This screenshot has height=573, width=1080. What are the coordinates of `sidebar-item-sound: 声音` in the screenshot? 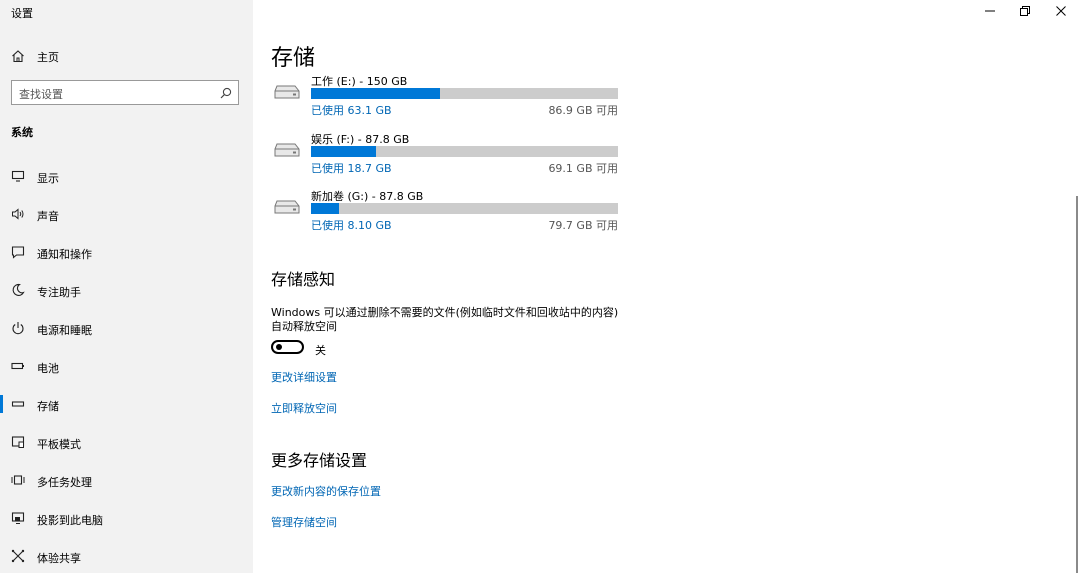 It's located at (126, 214).